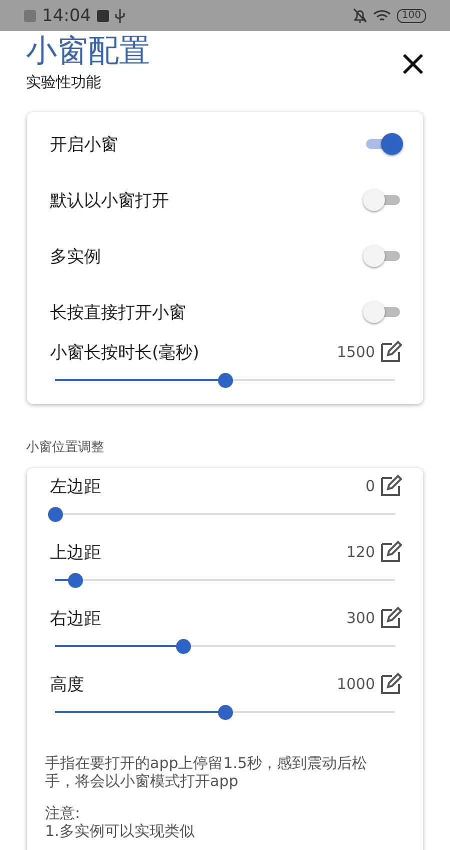 Image resolution: width=450 pixels, height=850 pixels. What do you see at coordinates (360, 618) in the screenshot?
I see `setting-value: 300` at bounding box center [360, 618].